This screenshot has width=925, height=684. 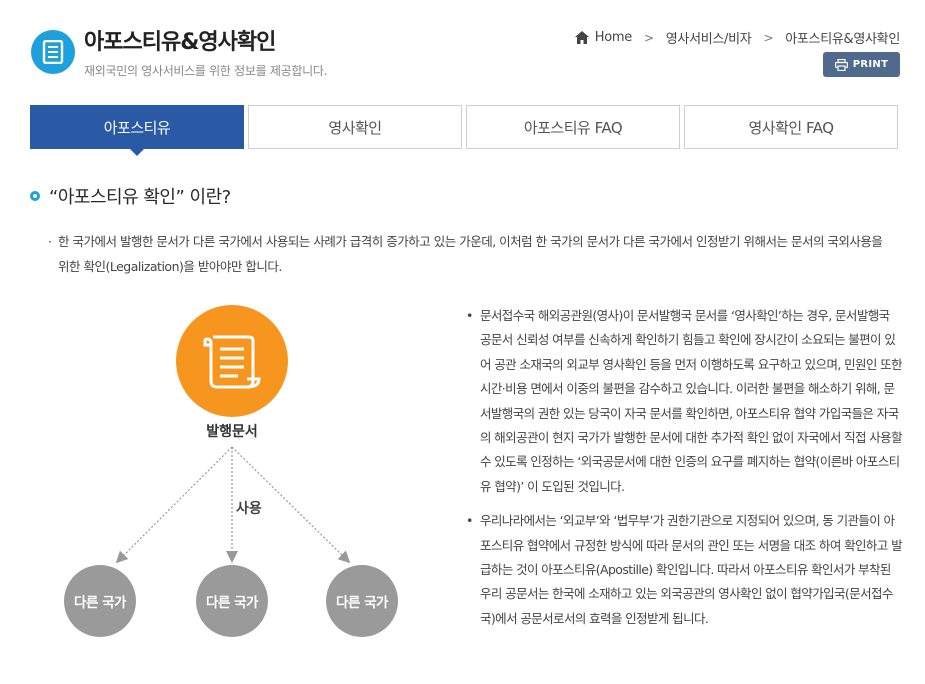 I want to click on tab-bar: 아포스티유 영사확인 아포스티유 FAQ 영사확인 FAQ, so click(x=464, y=130).